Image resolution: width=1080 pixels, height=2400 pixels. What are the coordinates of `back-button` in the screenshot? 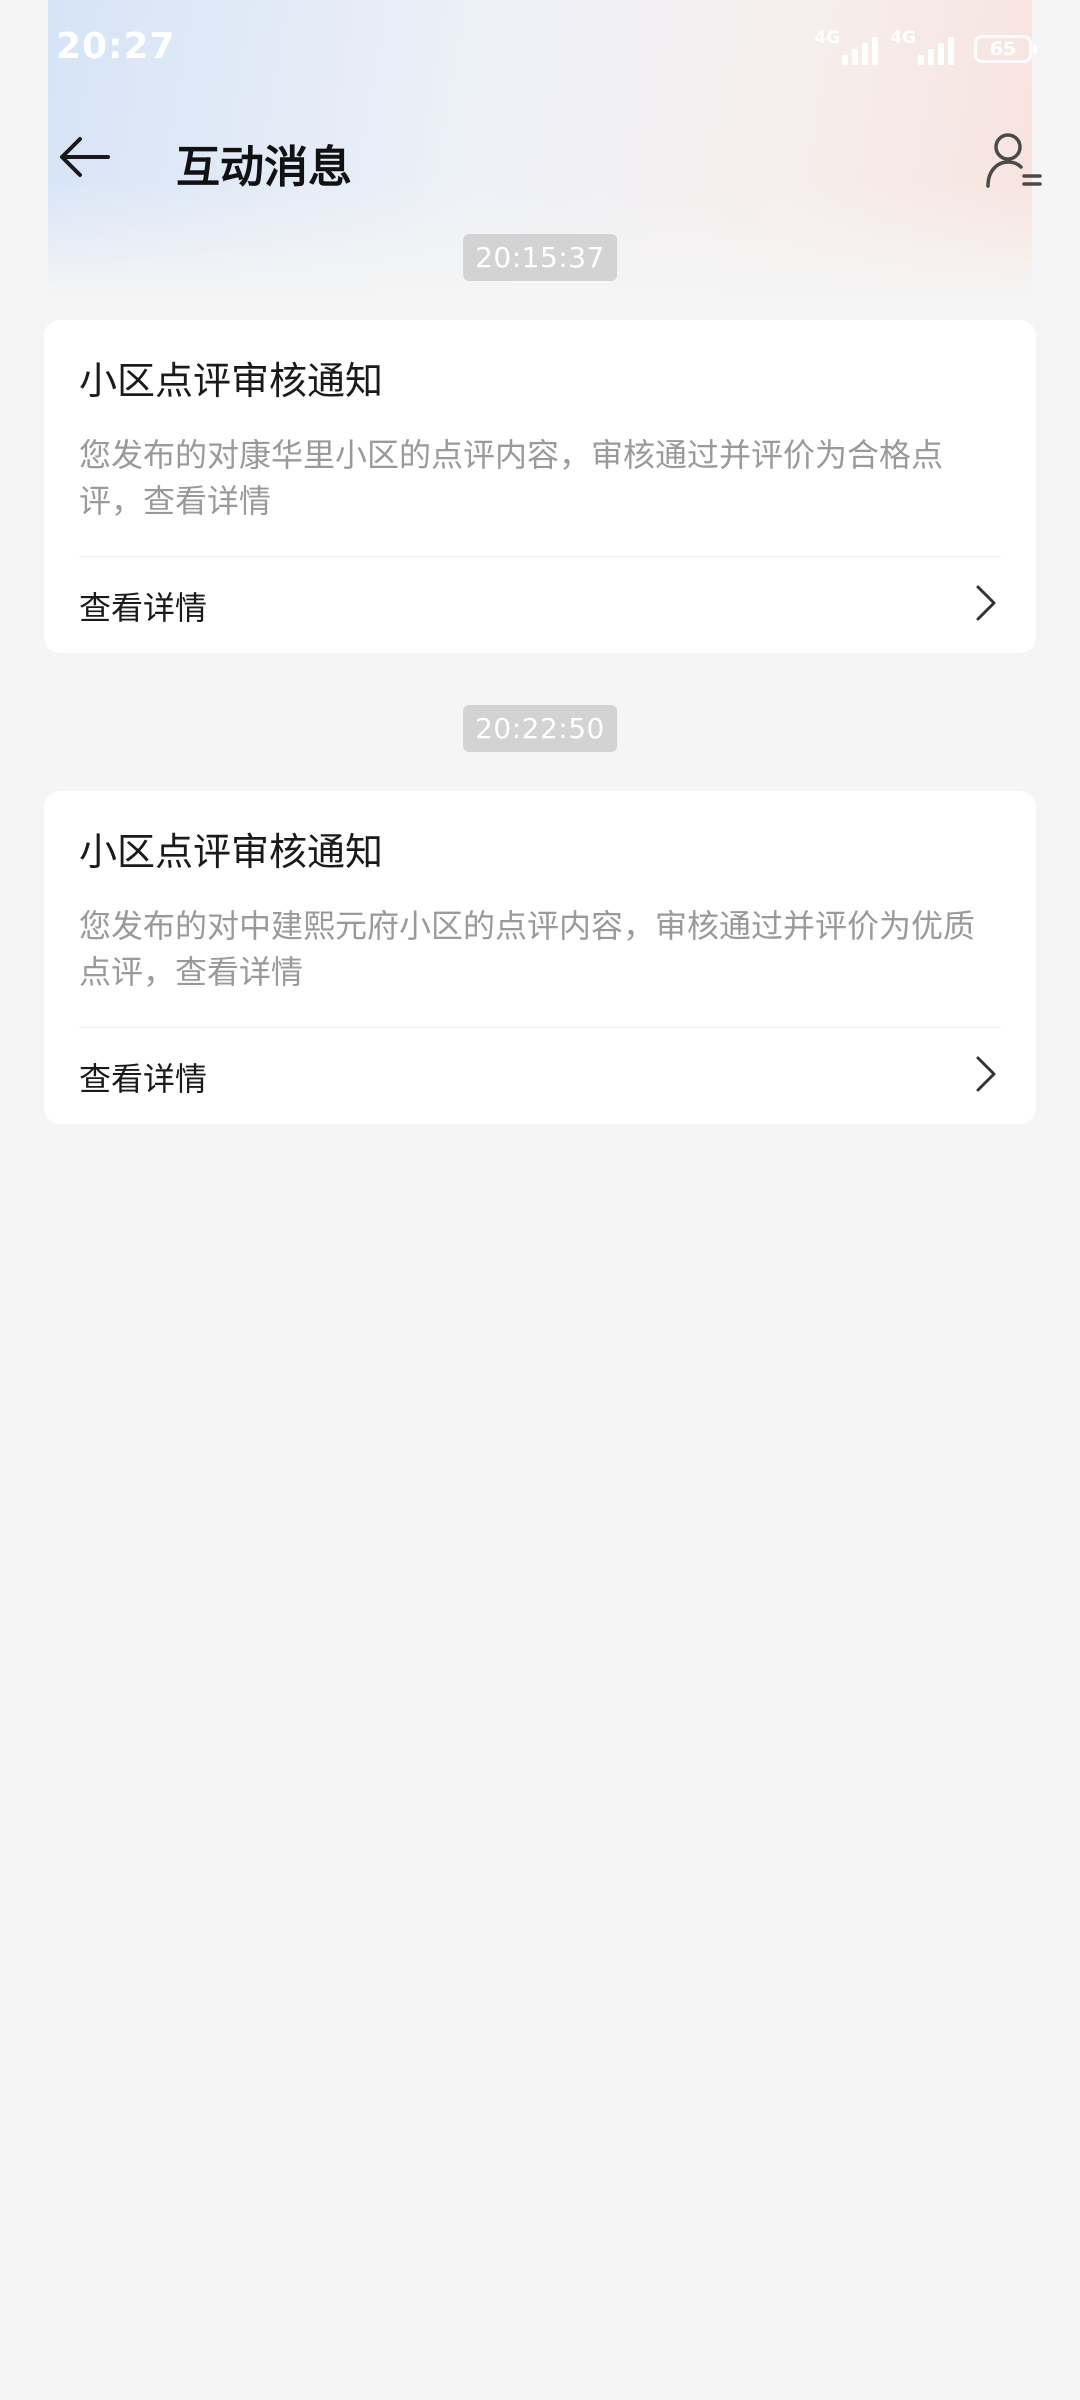 It's located at (84, 157).